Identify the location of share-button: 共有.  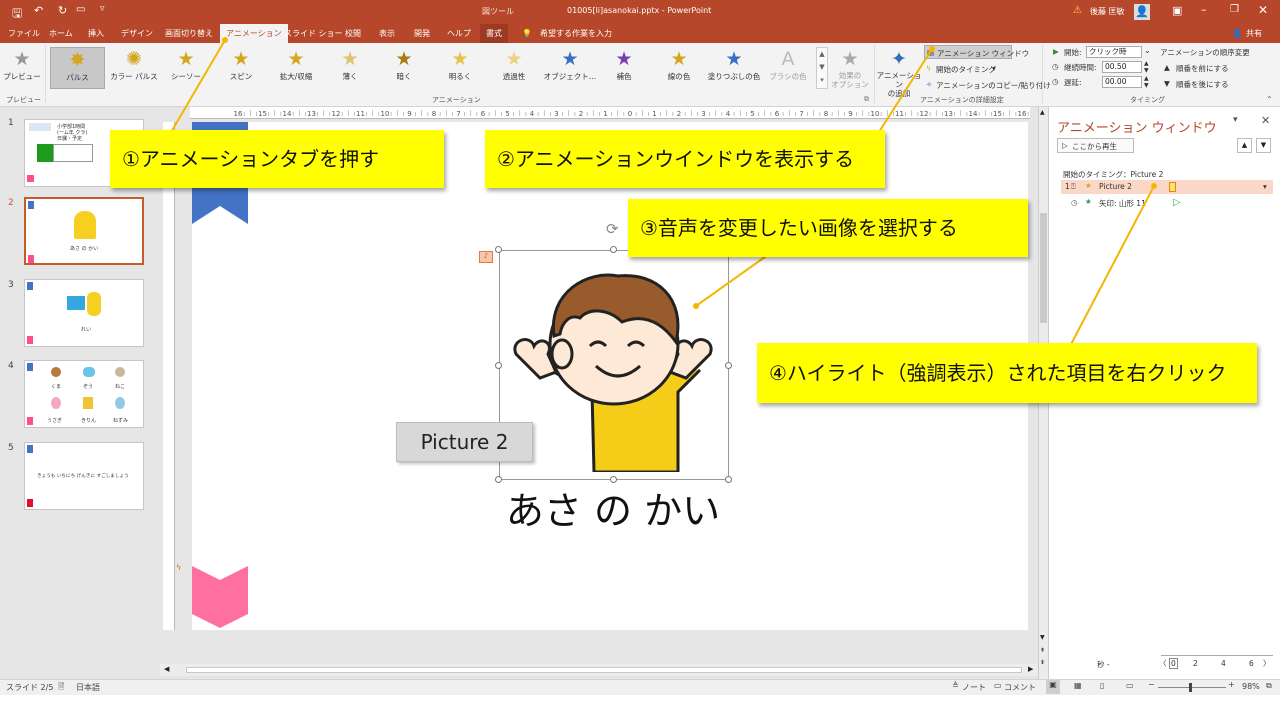
(1254, 33).